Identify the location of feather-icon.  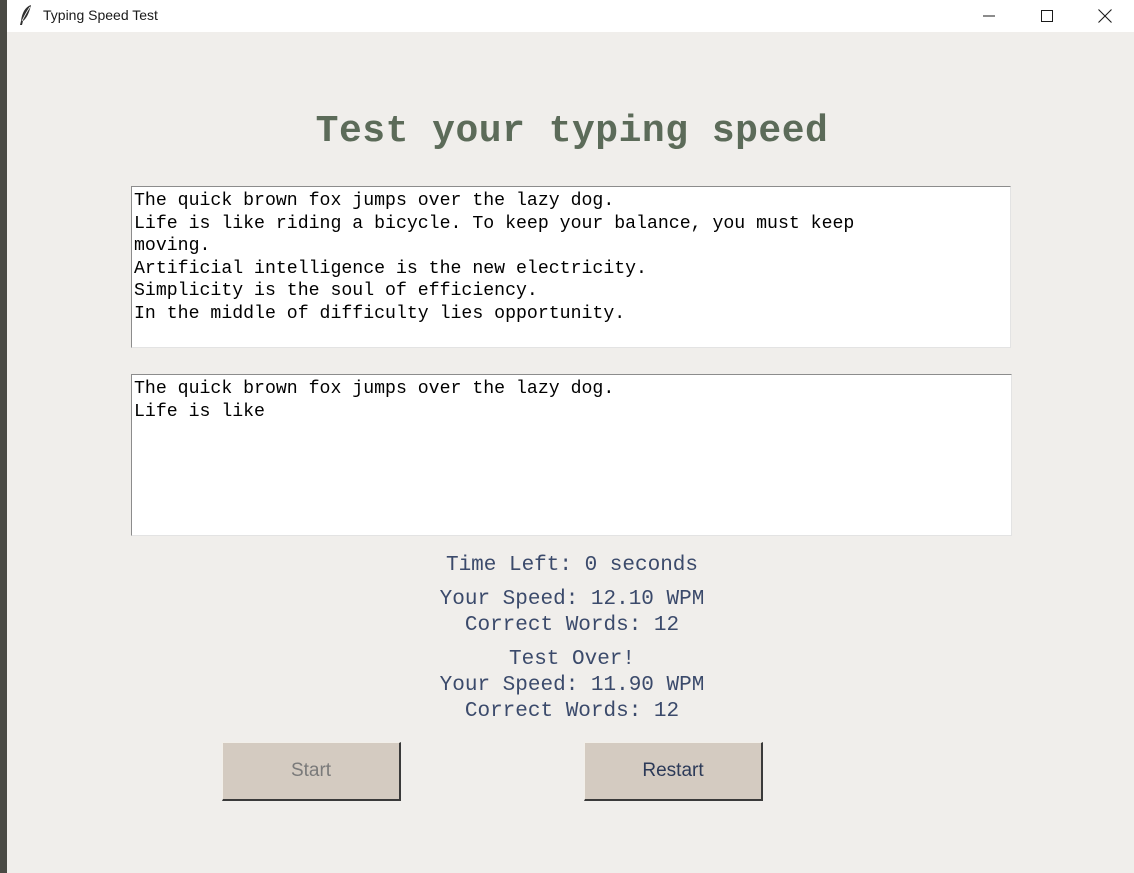
(26, 15).